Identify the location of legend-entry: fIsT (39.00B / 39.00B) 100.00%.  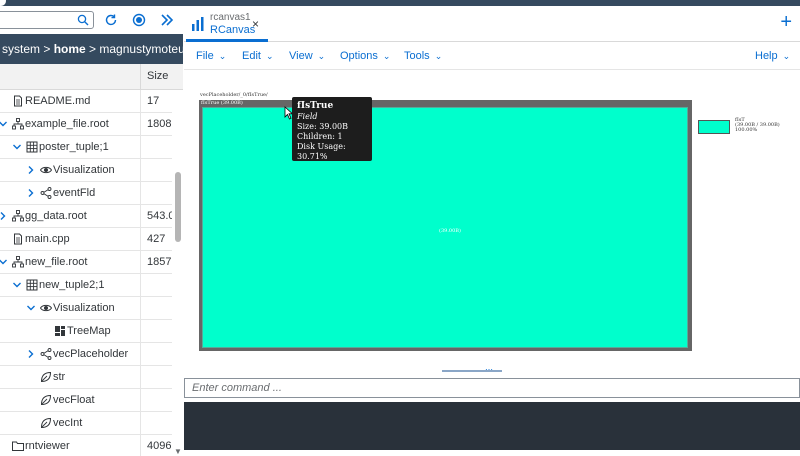
(757, 125).